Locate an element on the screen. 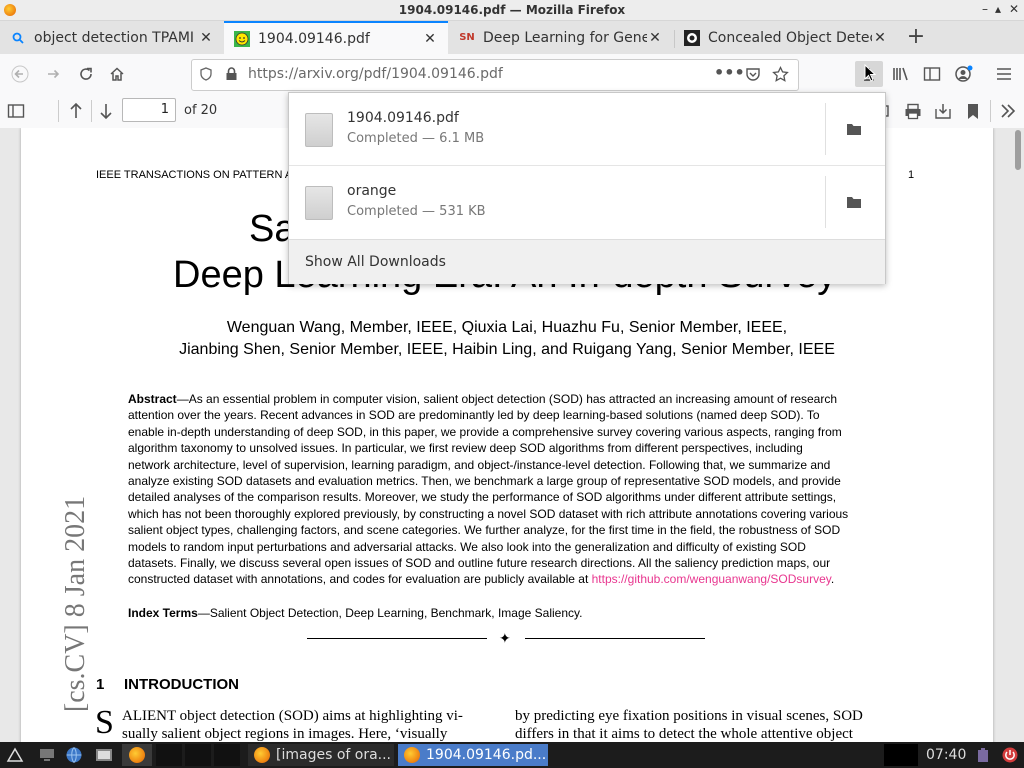 Image resolution: width=1024 pixels, height=768 pixels. show-all-downloads-button: Show All Downloads is located at coordinates (587, 261).